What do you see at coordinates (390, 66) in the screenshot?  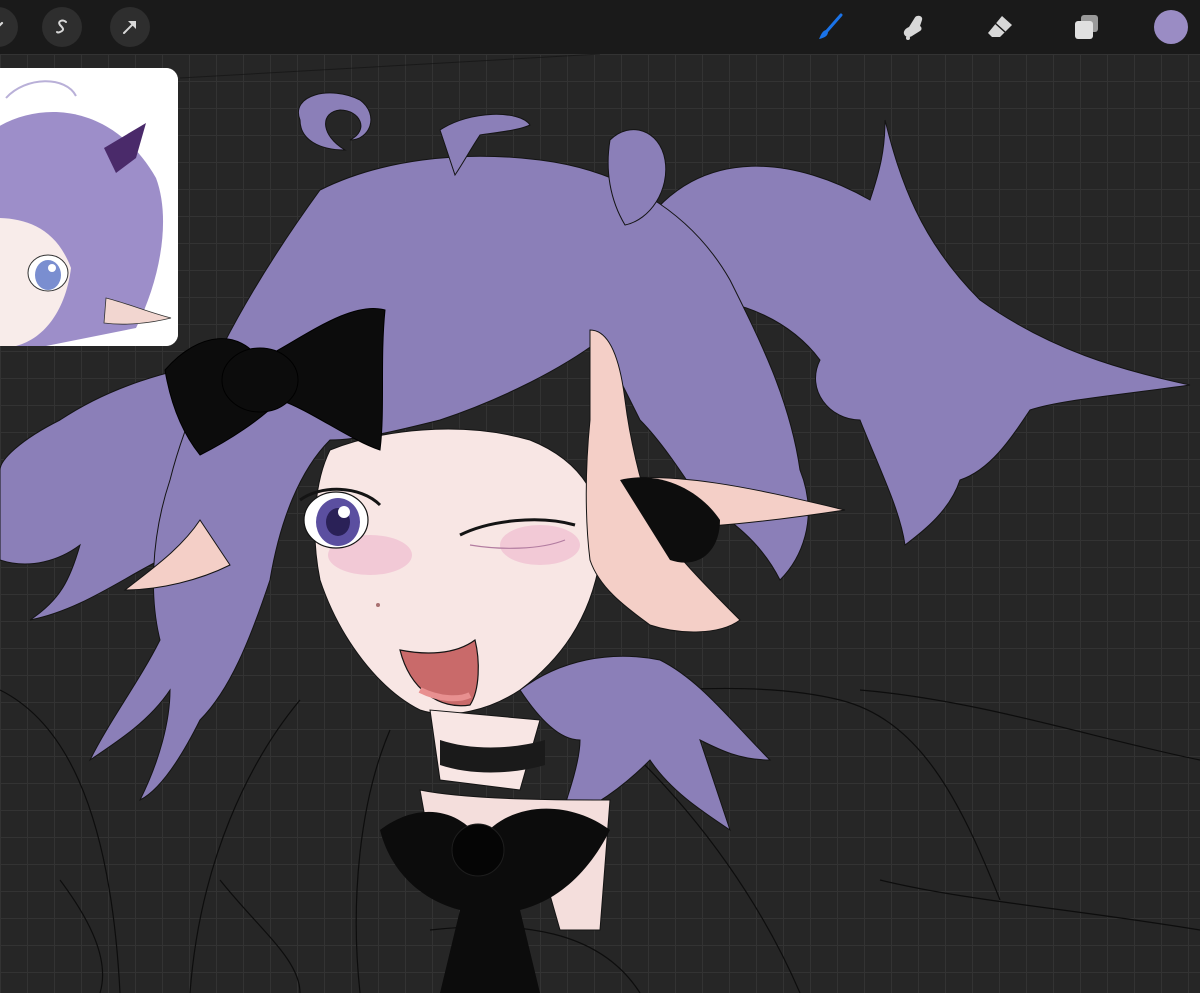 I see `guide-line` at bounding box center [390, 66].